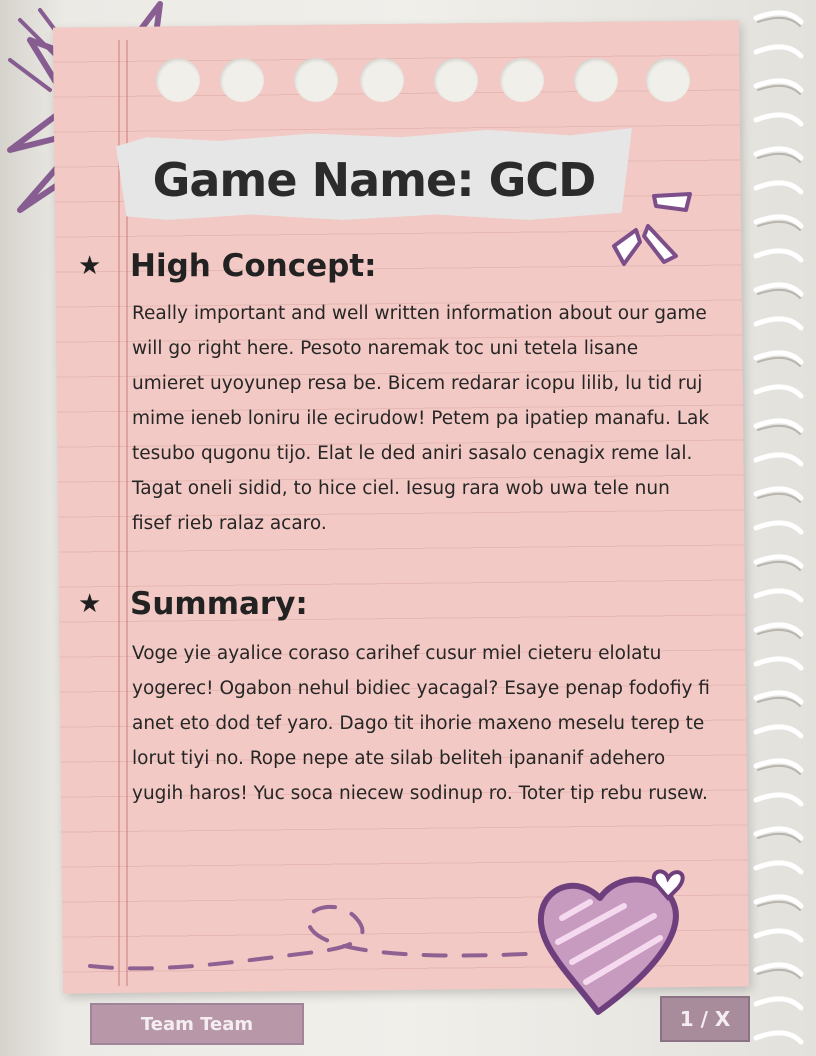  What do you see at coordinates (705, 1019) in the screenshot?
I see `page-indicator: 1 / X` at bounding box center [705, 1019].